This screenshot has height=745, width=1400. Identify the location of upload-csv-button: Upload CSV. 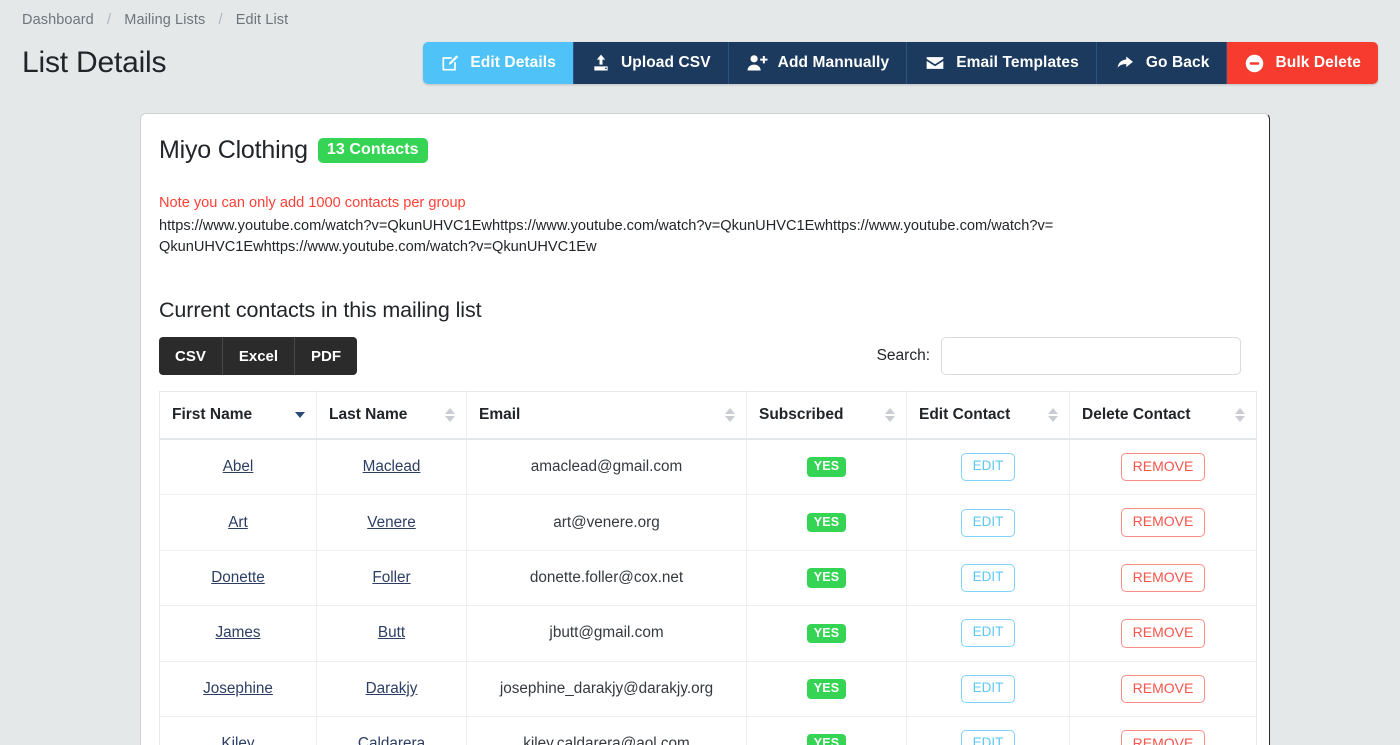
(651, 63).